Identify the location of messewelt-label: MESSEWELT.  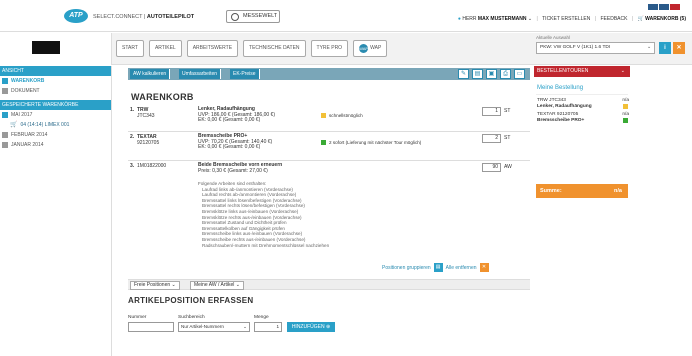
(260, 16).